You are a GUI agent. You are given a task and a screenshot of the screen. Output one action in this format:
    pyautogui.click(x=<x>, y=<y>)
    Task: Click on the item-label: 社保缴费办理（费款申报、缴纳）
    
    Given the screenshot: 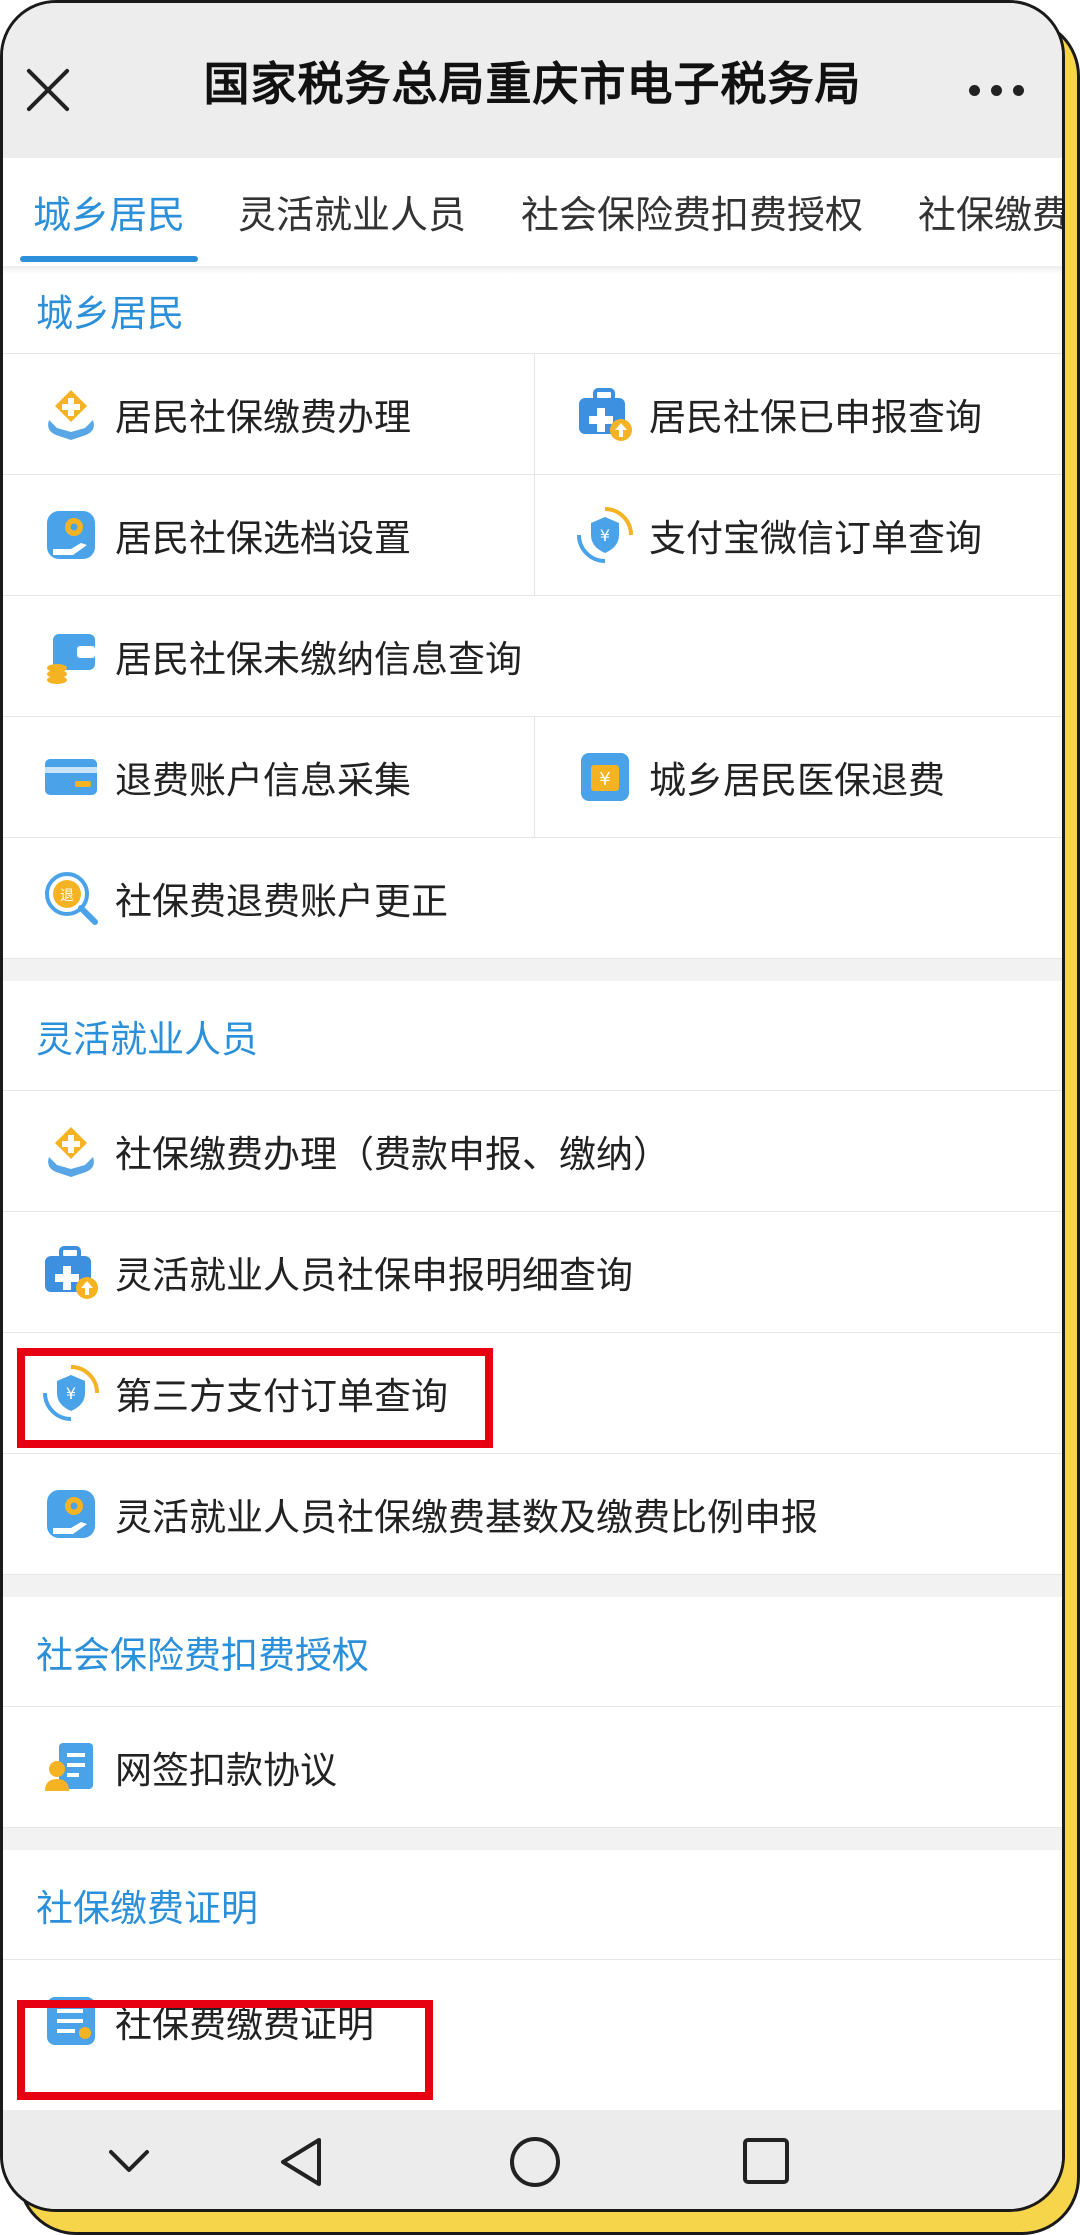 What is the action you would take?
    pyautogui.click(x=392, y=1154)
    